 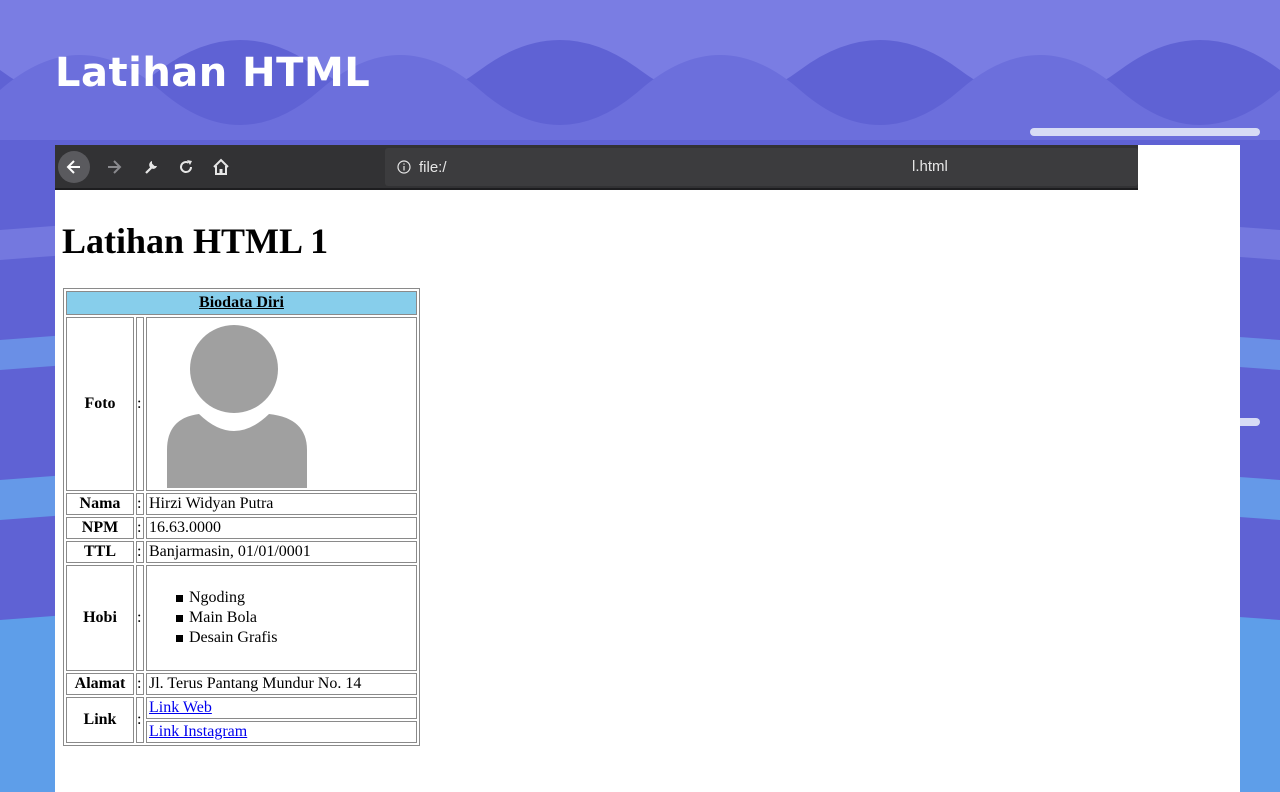 I want to click on browser-toolbar: file:/ l.html, so click(x=596, y=167).